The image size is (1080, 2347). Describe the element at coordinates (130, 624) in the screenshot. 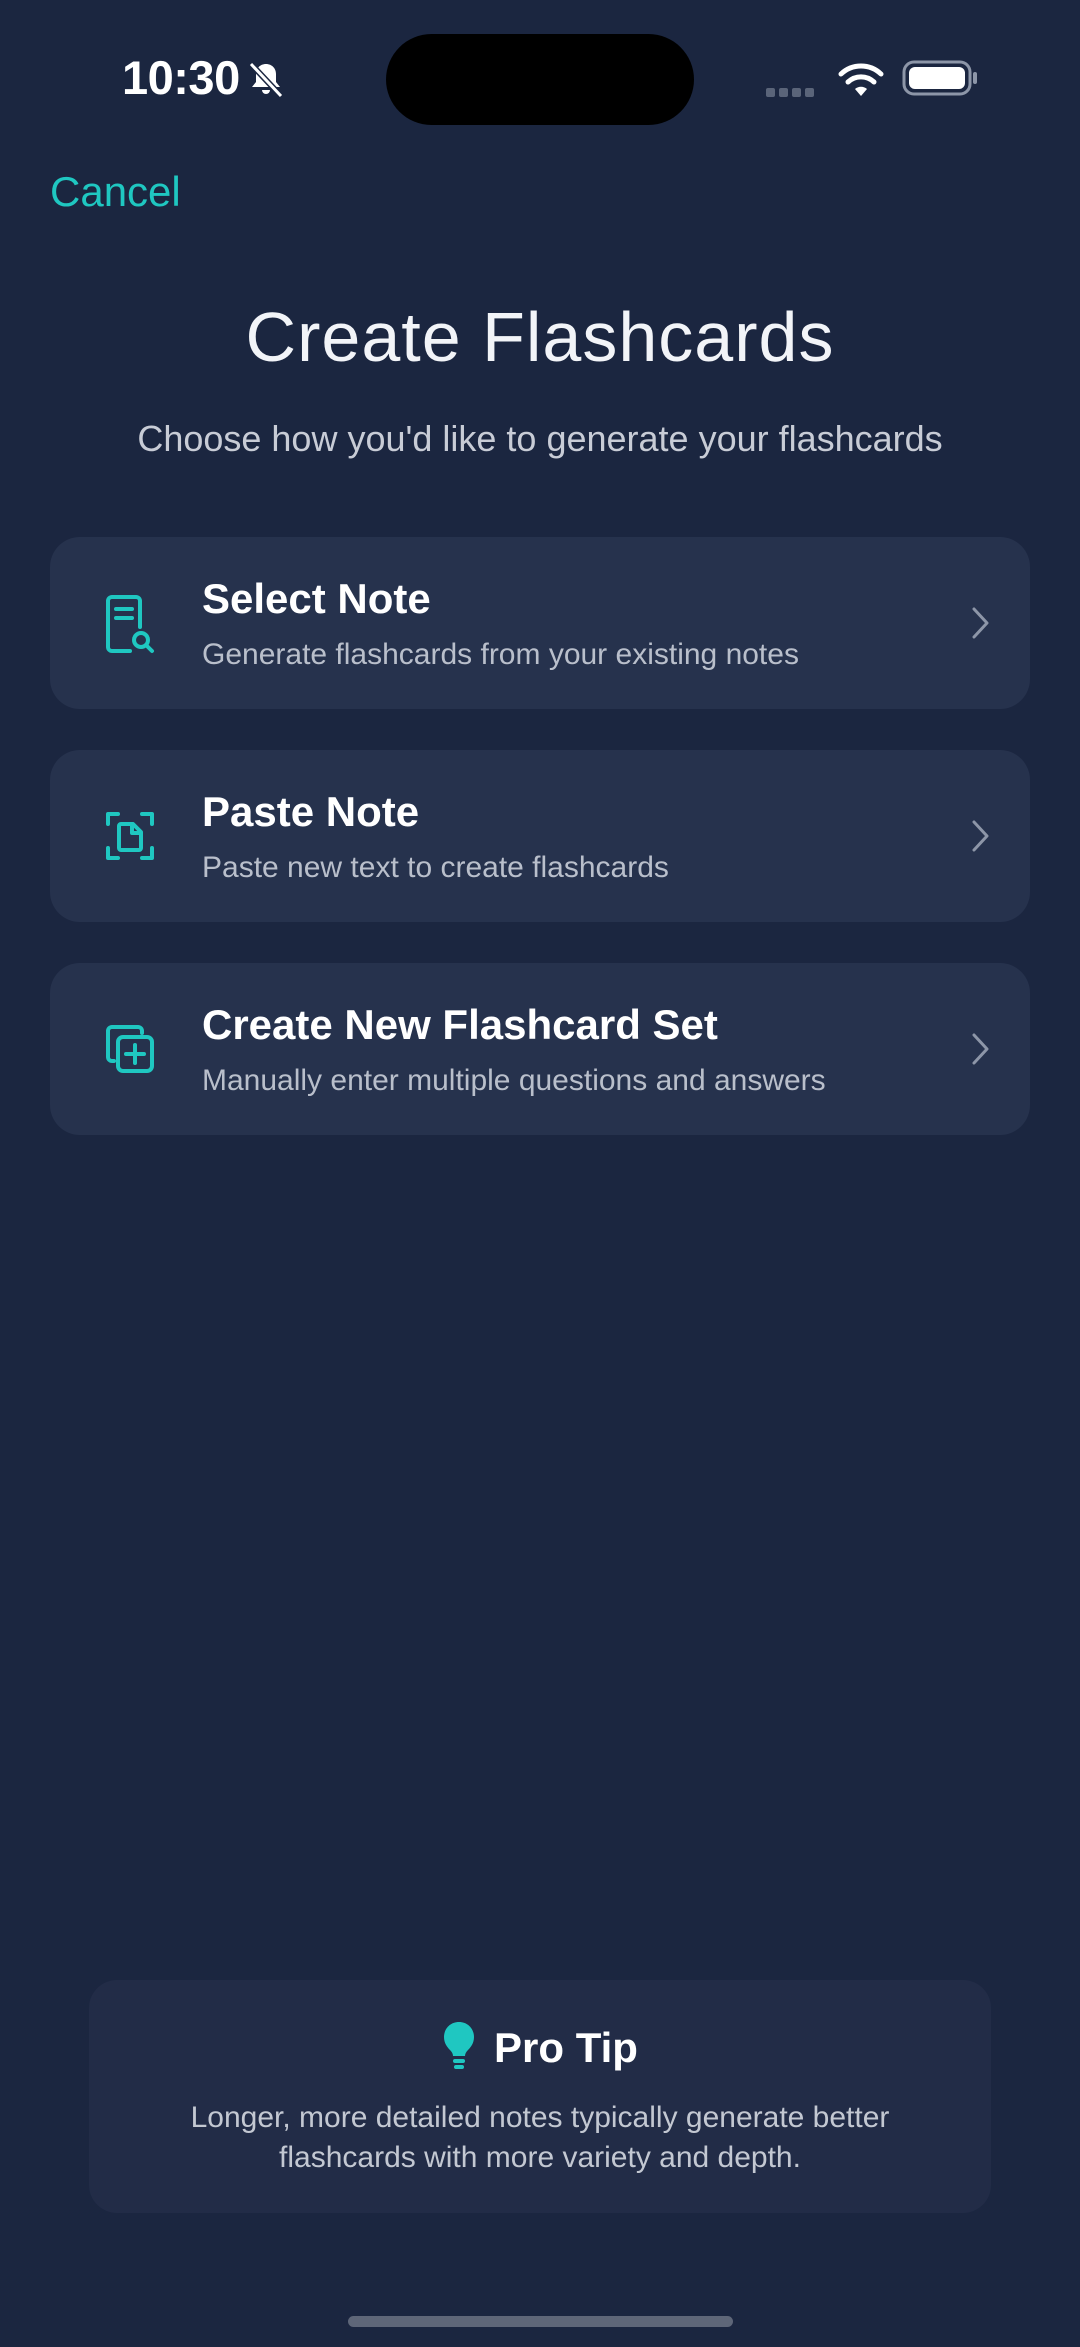

I see `document-search-icon` at that location.